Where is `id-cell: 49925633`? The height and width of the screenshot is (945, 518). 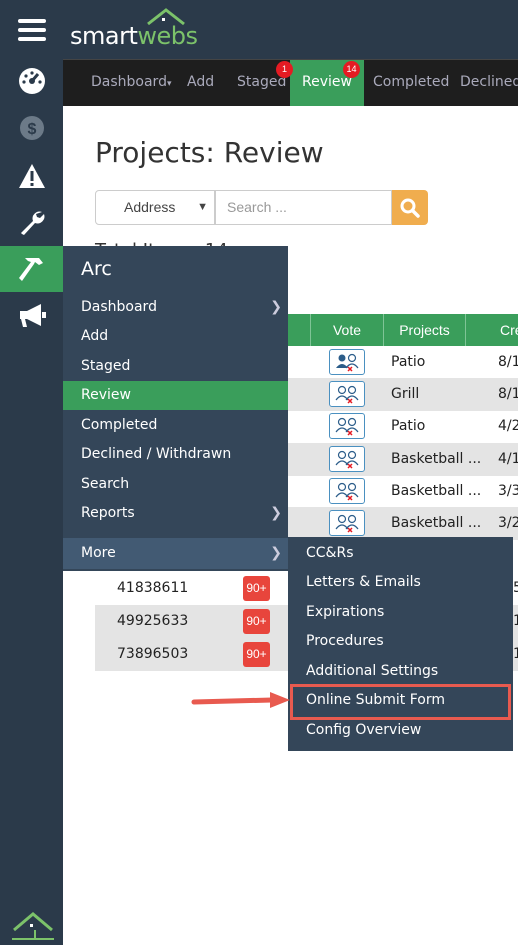
id-cell: 49925633 is located at coordinates (153, 621).